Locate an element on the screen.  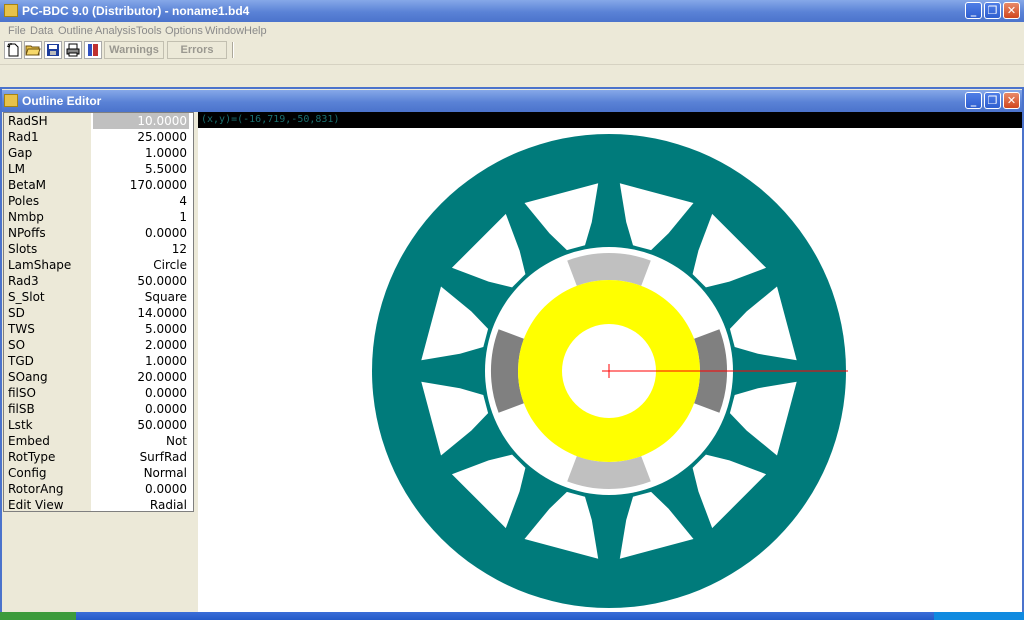
property-row: S_Slot Square is located at coordinates (98, 297).